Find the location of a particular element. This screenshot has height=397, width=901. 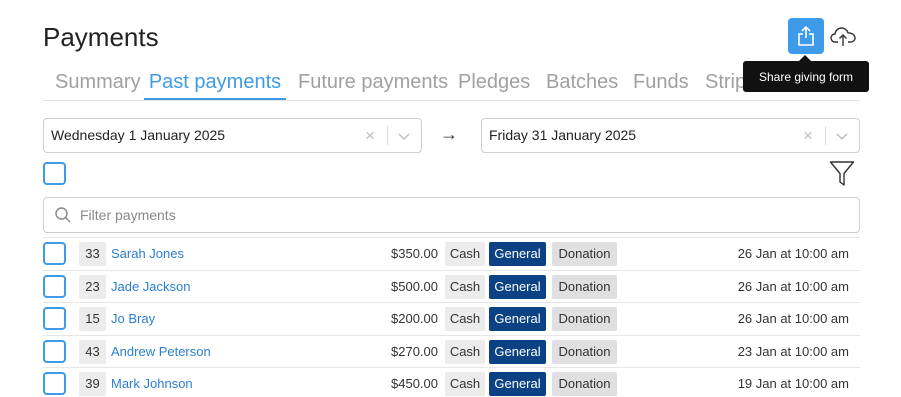

share-giving-form-button is located at coordinates (806, 36).